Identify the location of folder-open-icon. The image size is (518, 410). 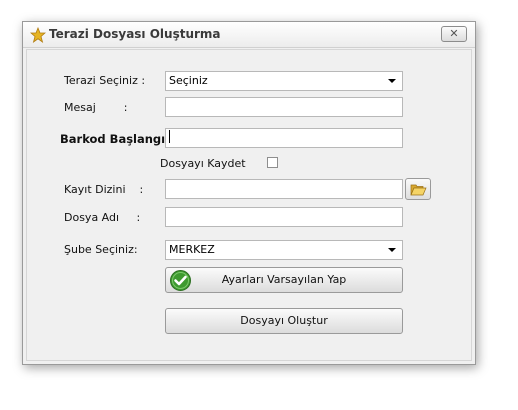
(418, 190).